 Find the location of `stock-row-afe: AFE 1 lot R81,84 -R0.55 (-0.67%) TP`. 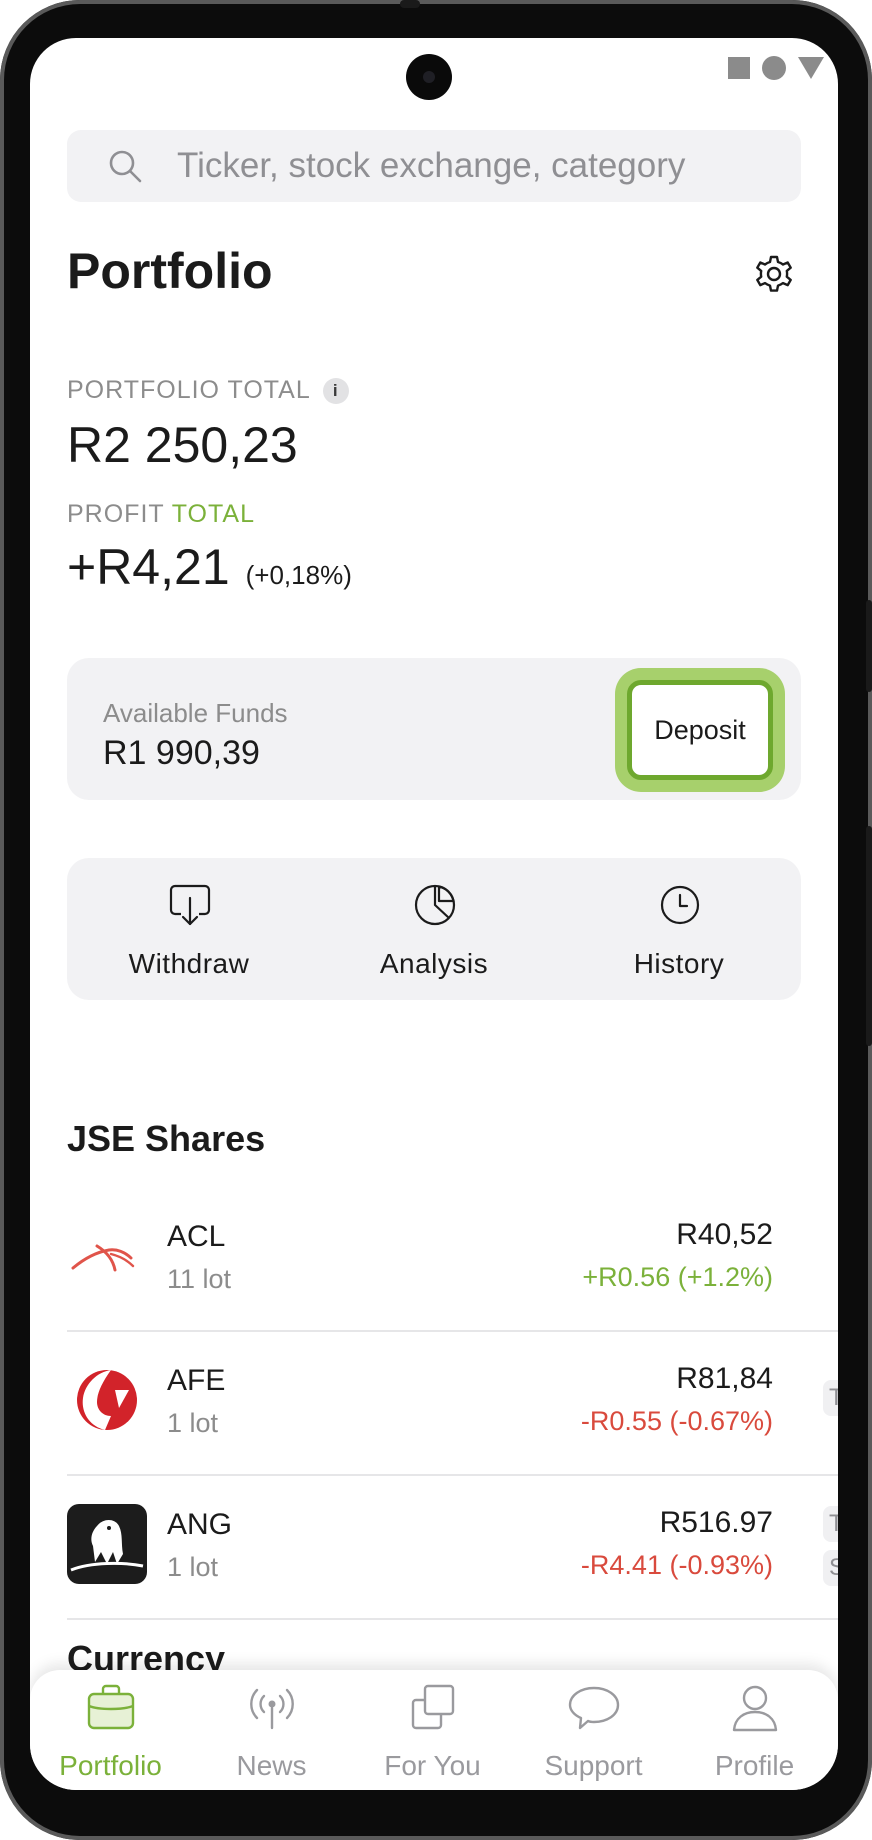

stock-row-afe: AFE 1 lot R81,84 -R0.55 (-0.67%) TP is located at coordinates (452, 1404).